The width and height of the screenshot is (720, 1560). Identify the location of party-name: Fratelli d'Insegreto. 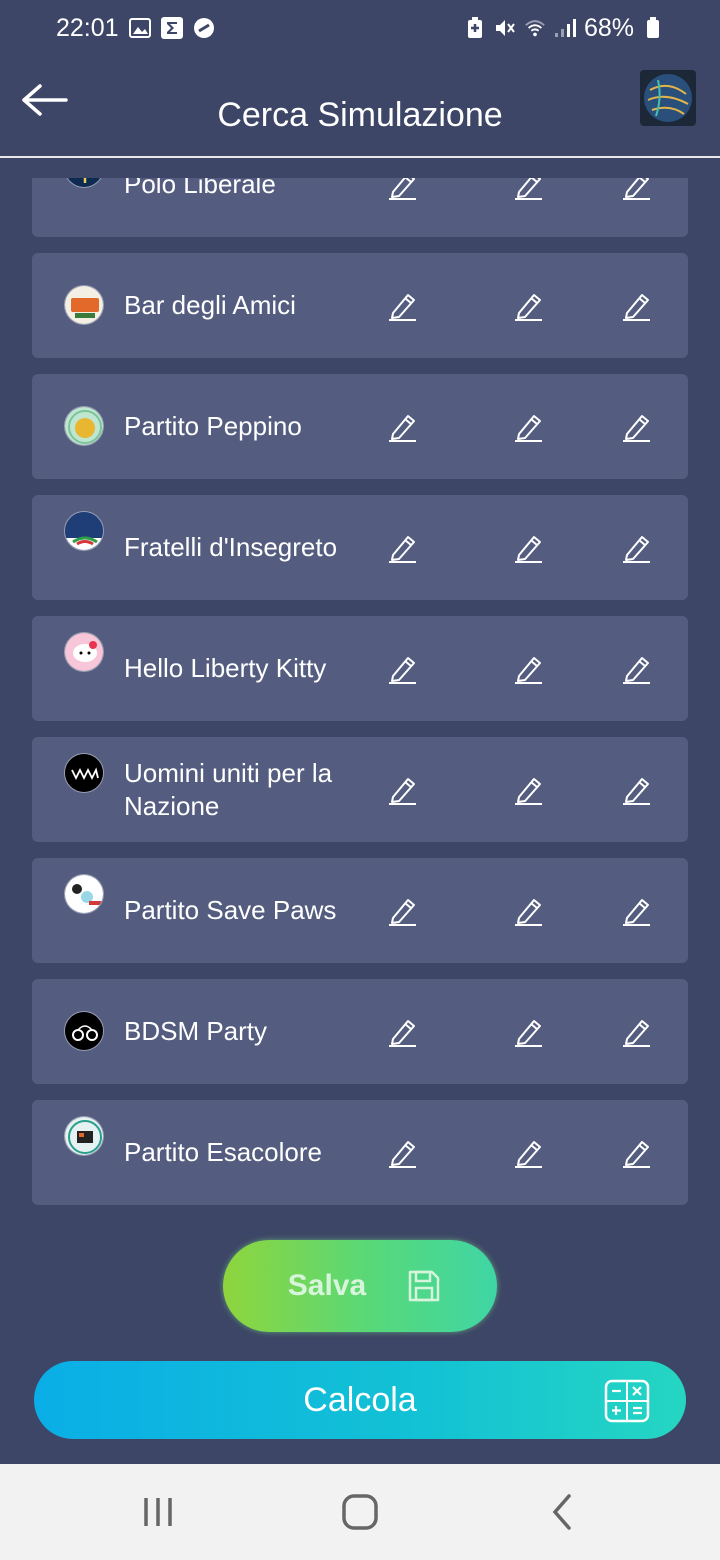
(231, 547).